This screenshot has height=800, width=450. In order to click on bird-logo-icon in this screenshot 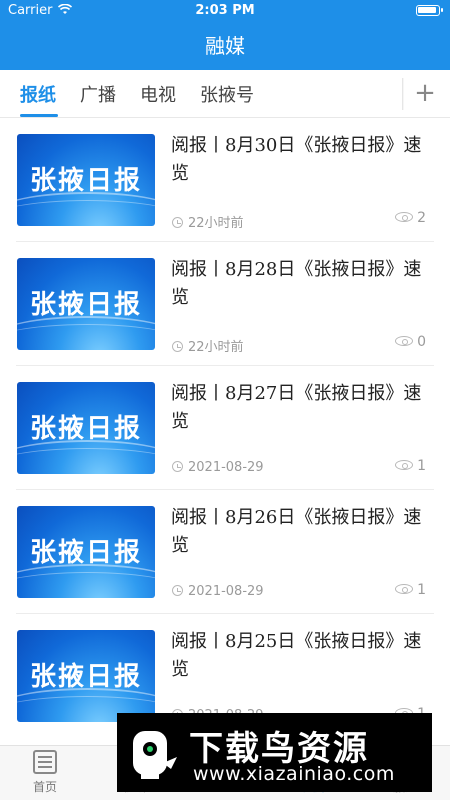, I will do `click(155, 755)`.